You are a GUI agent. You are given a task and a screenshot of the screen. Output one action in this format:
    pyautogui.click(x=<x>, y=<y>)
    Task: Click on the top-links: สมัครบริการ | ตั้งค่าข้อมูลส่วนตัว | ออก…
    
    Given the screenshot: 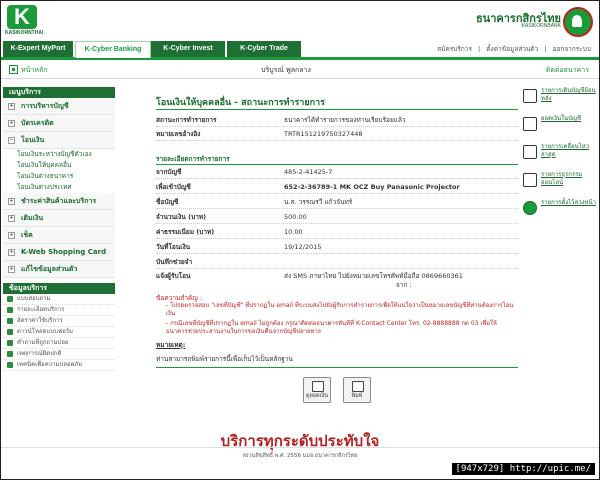 What is the action you would take?
    pyautogui.click(x=514, y=49)
    